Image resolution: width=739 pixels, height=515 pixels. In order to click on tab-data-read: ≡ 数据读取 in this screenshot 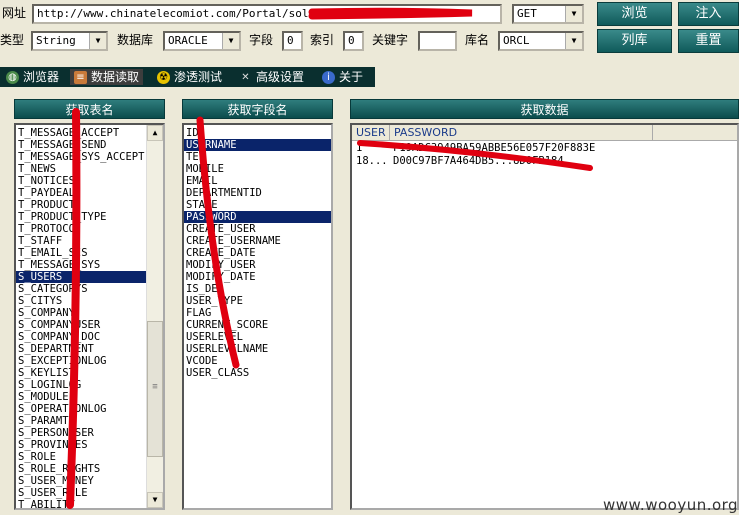, I will do `click(107, 77)`.